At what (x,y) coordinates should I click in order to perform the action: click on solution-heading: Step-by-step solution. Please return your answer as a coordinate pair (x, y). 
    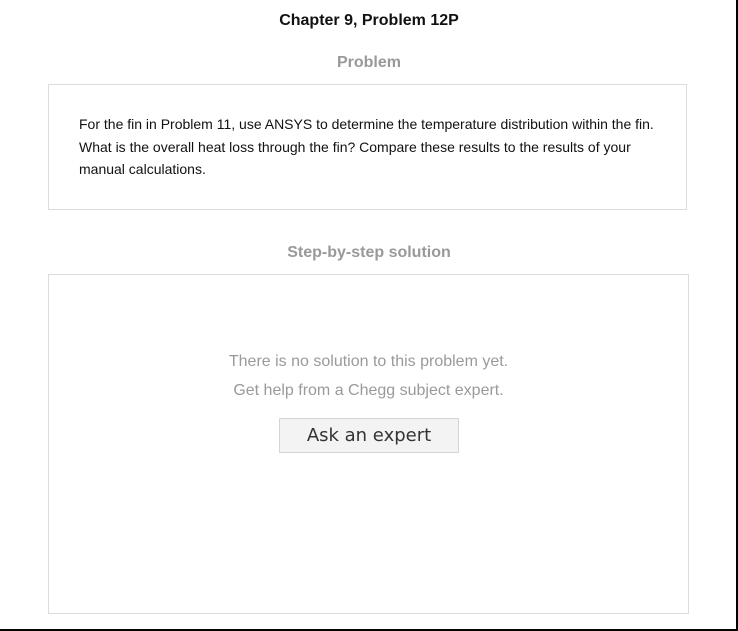
    Looking at the image, I should click on (369, 252).